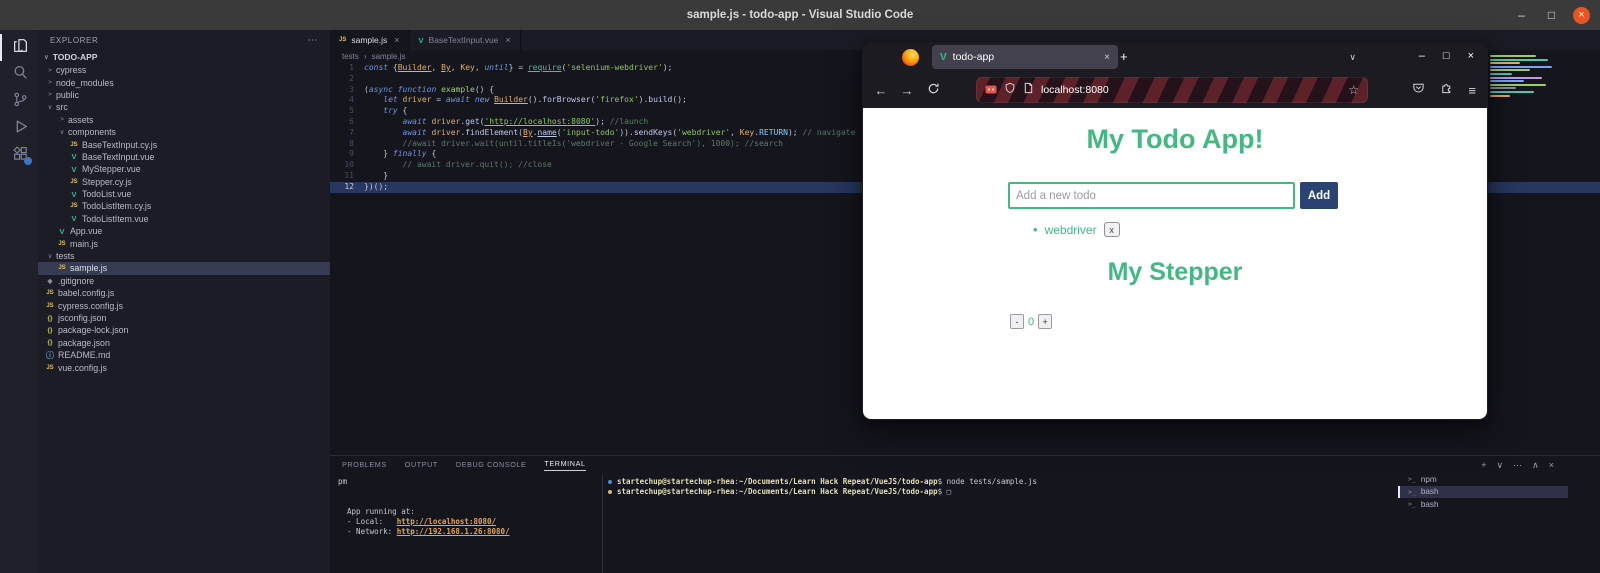 The image size is (1600, 573). I want to click on file-label: main.js, so click(84, 243).